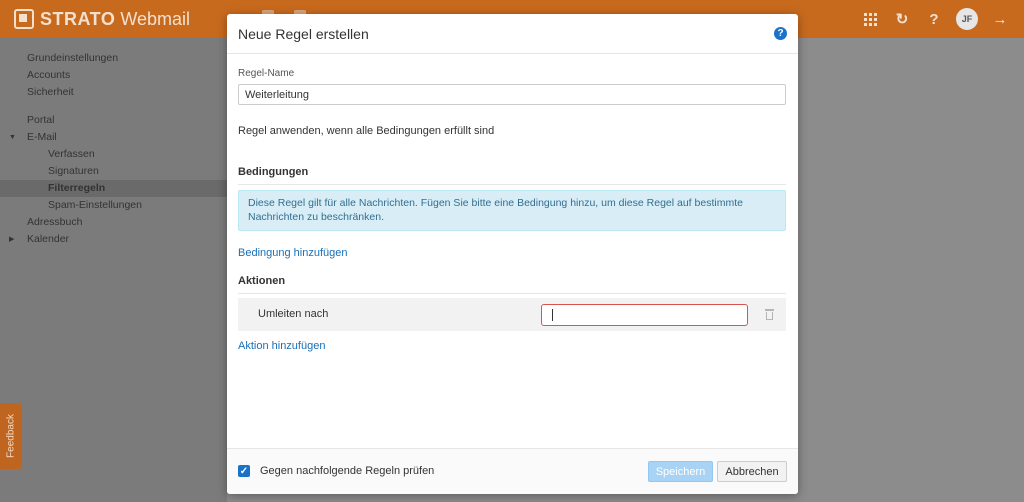  Describe the element at coordinates (113, 171) in the screenshot. I see `sidebar-item-signaturen: Signaturen` at that location.